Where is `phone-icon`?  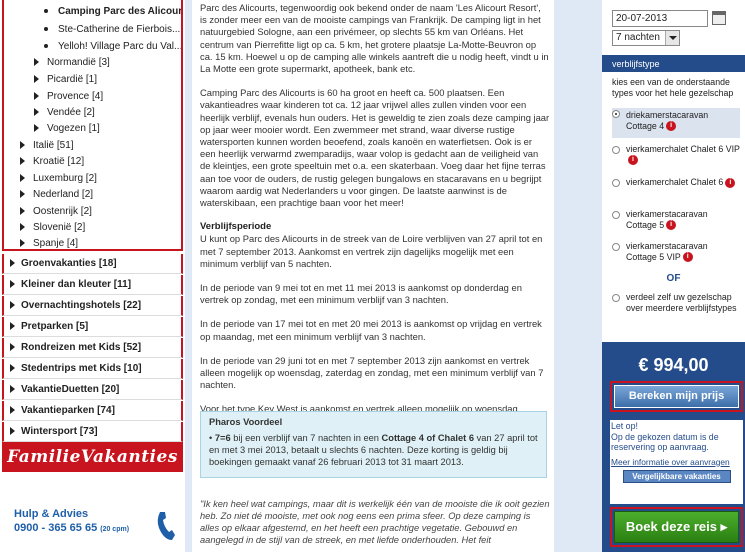 phone-icon is located at coordinates (166, 526).